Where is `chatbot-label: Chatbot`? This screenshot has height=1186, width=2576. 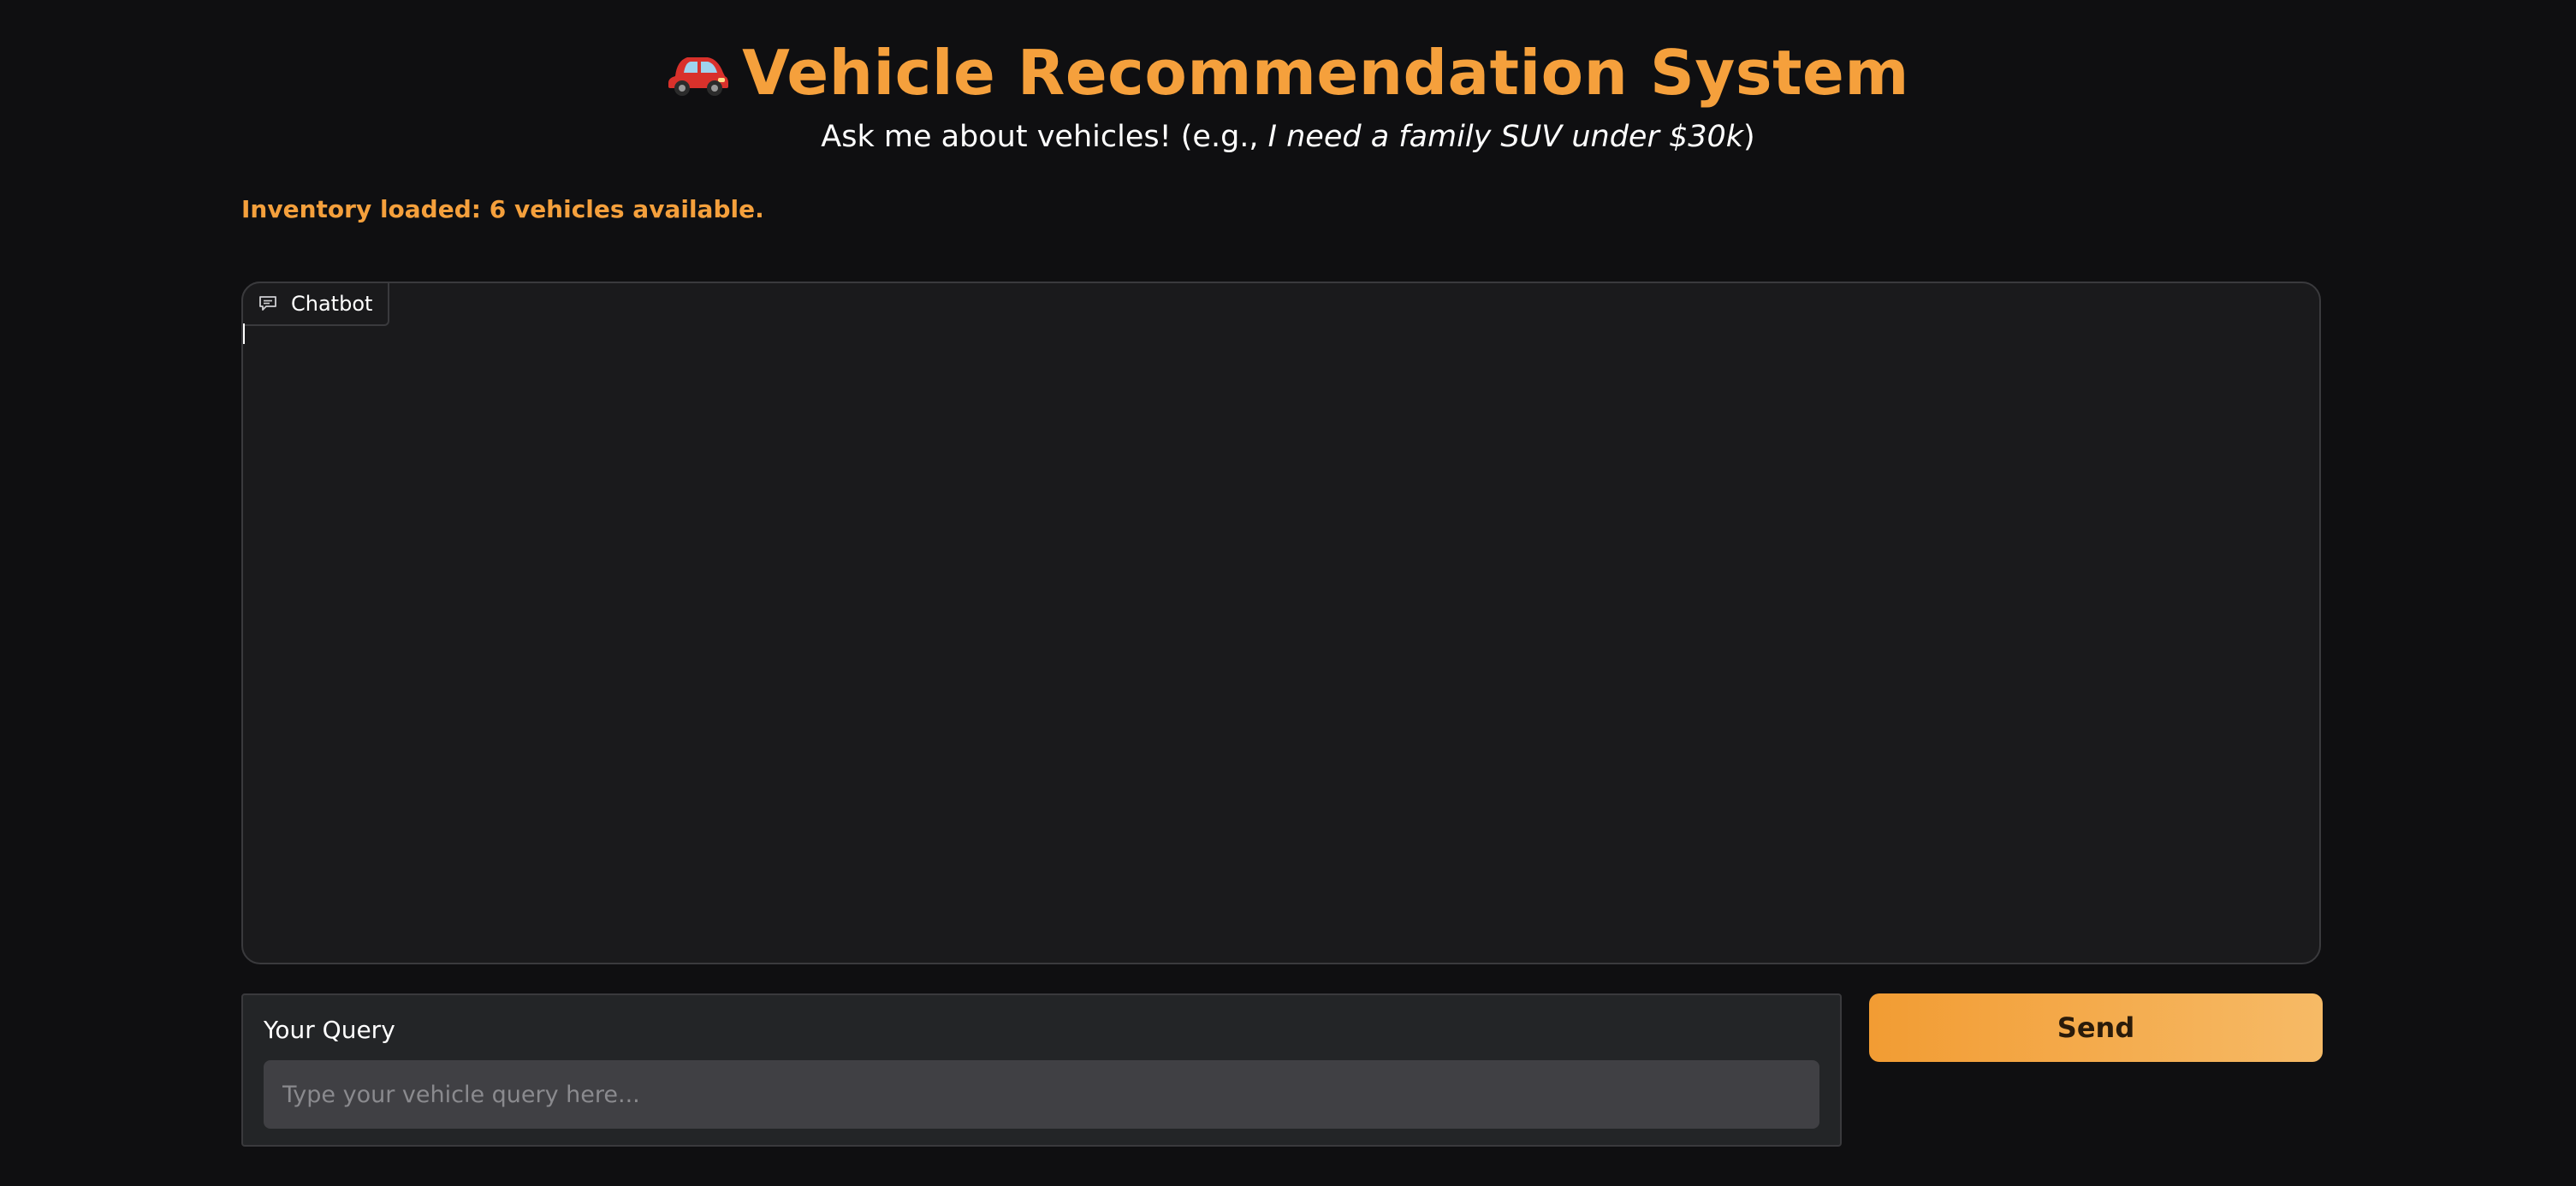 chatbot-label: Chatbot is located at coordinates (332, 304).